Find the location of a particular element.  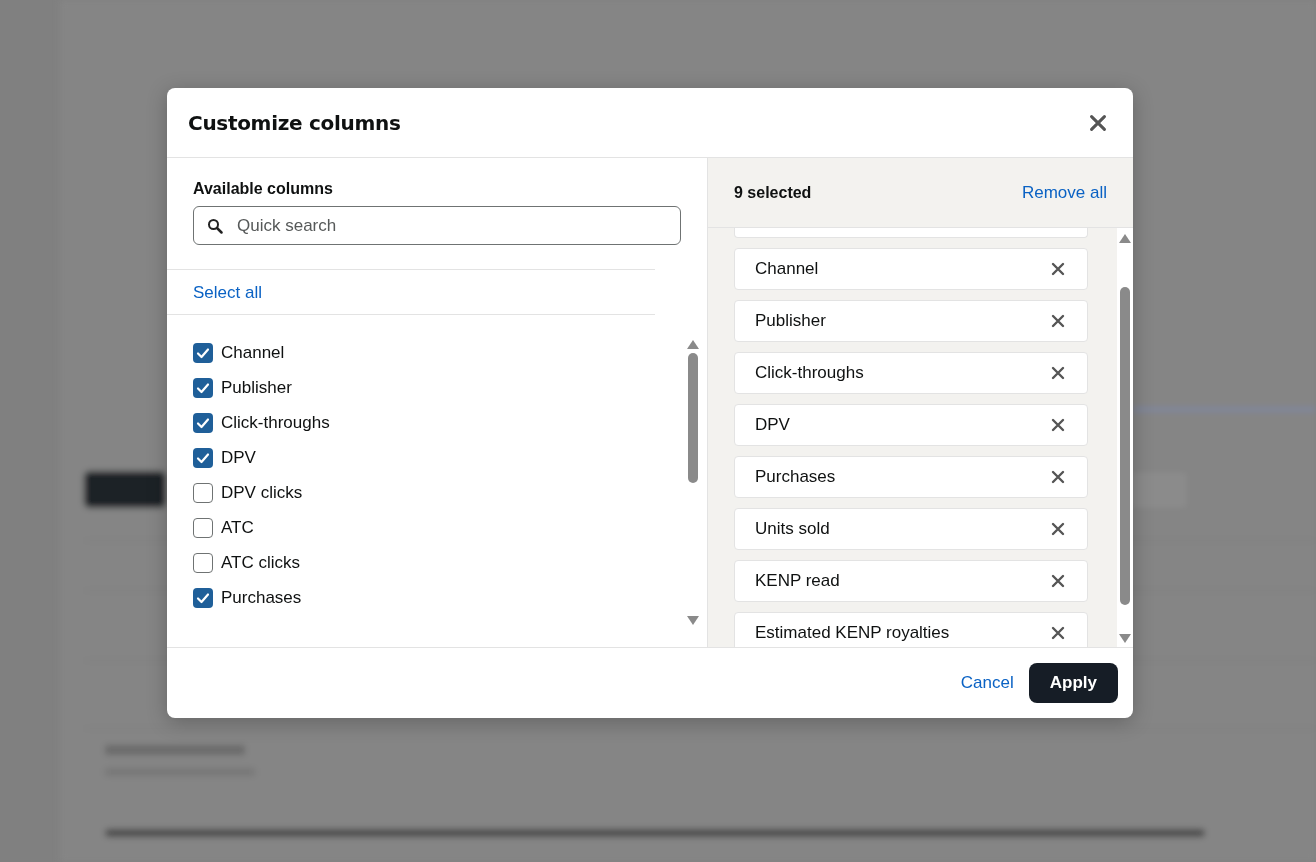

column-option: ATC is located at coordinates (436, 528).